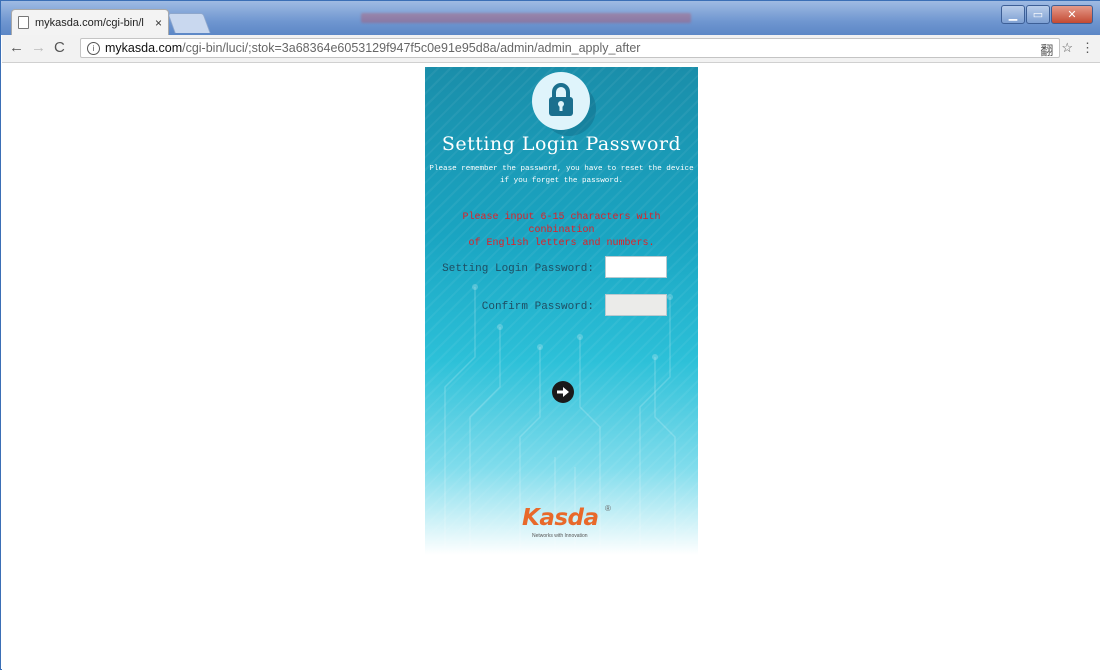  What do you see at coordinates (636, 267) in the screenshot?
I see `password-field` at bounding box center [636, 267].